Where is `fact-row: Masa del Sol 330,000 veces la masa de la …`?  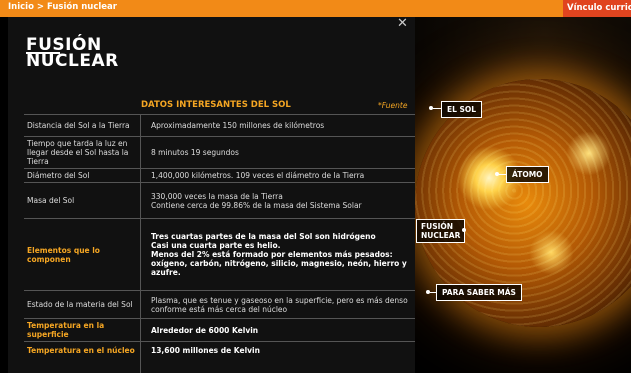
fact-row: Masa del Sol 330,000 veces la masa de la … is located at coordinates (219, 200).